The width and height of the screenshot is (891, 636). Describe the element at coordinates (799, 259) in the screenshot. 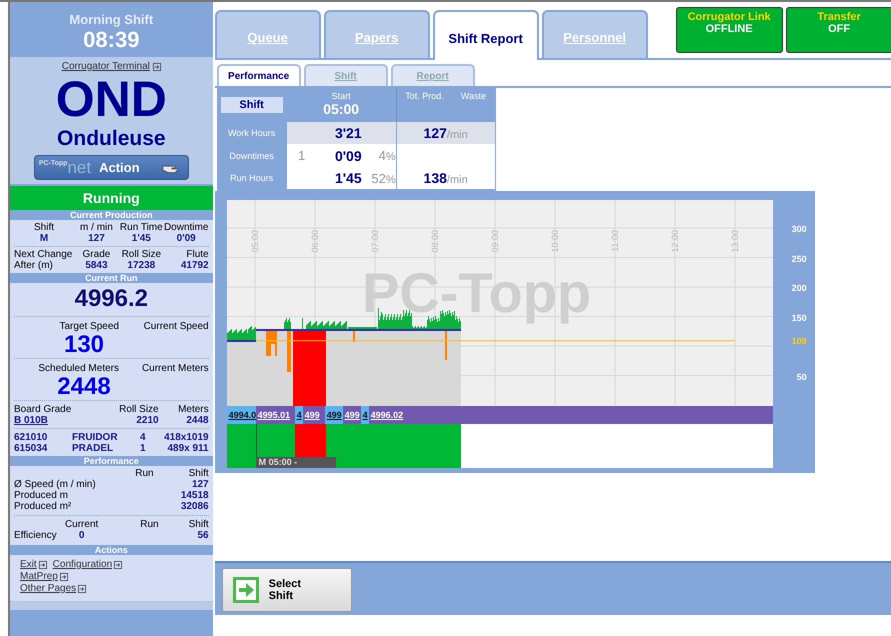

I see `axis-label: 250` at that location.